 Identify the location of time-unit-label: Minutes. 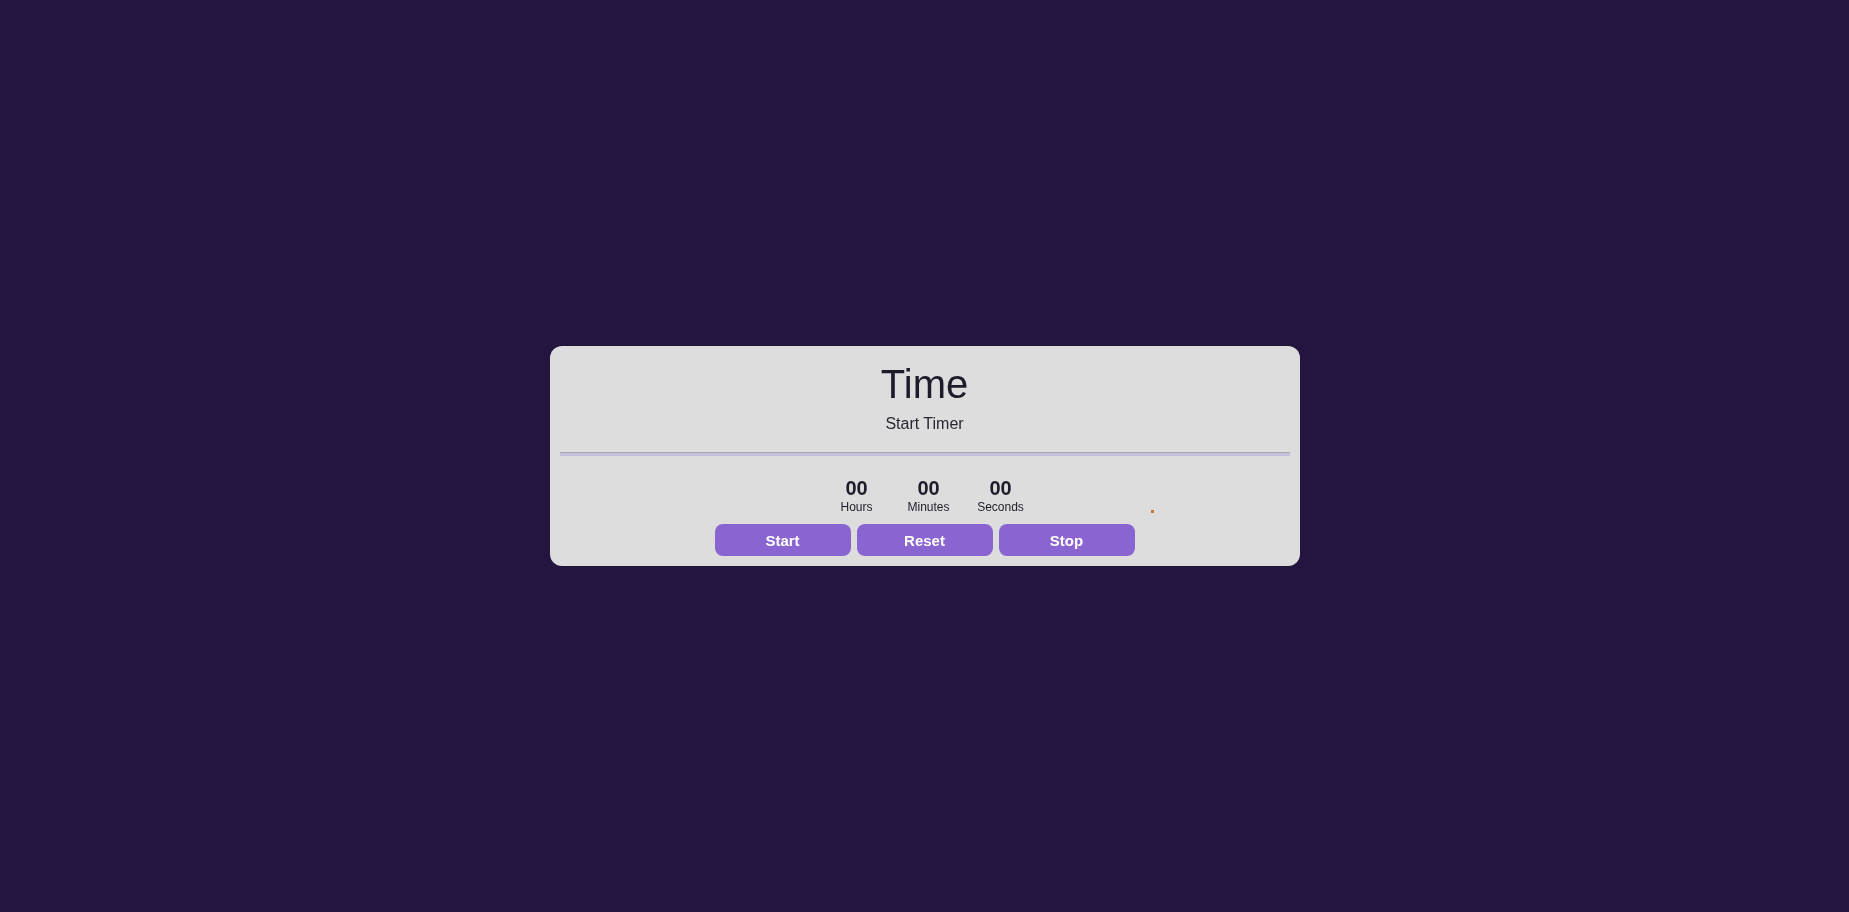
(928, 507).